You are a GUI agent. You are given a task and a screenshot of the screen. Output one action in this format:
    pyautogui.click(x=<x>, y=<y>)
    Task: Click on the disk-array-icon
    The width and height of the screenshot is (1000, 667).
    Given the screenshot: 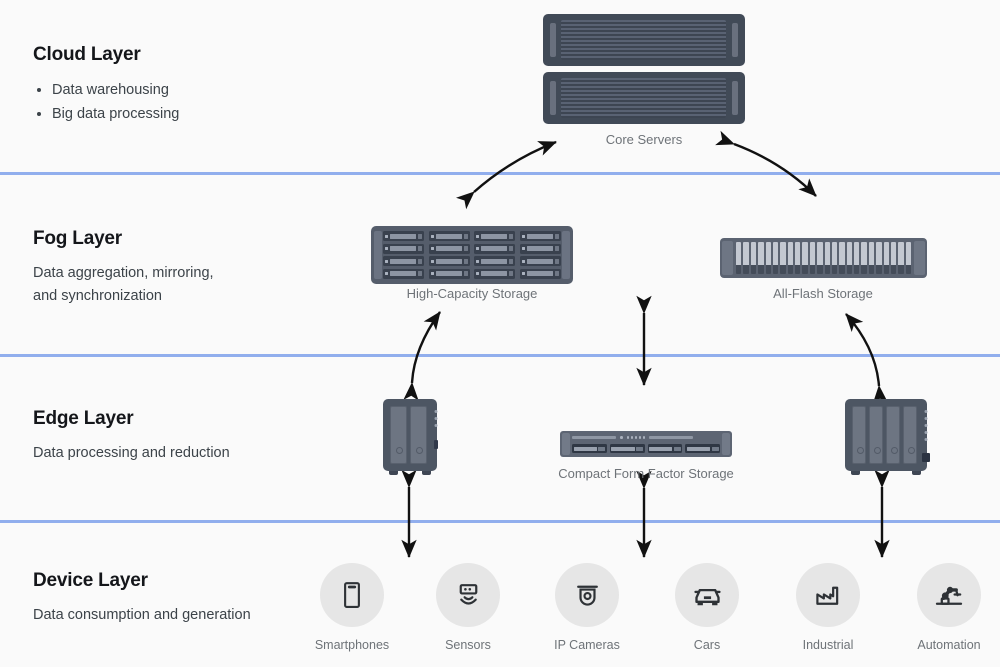 What is the action you would take?
    pyautogui.click(x=472, y=255)
    